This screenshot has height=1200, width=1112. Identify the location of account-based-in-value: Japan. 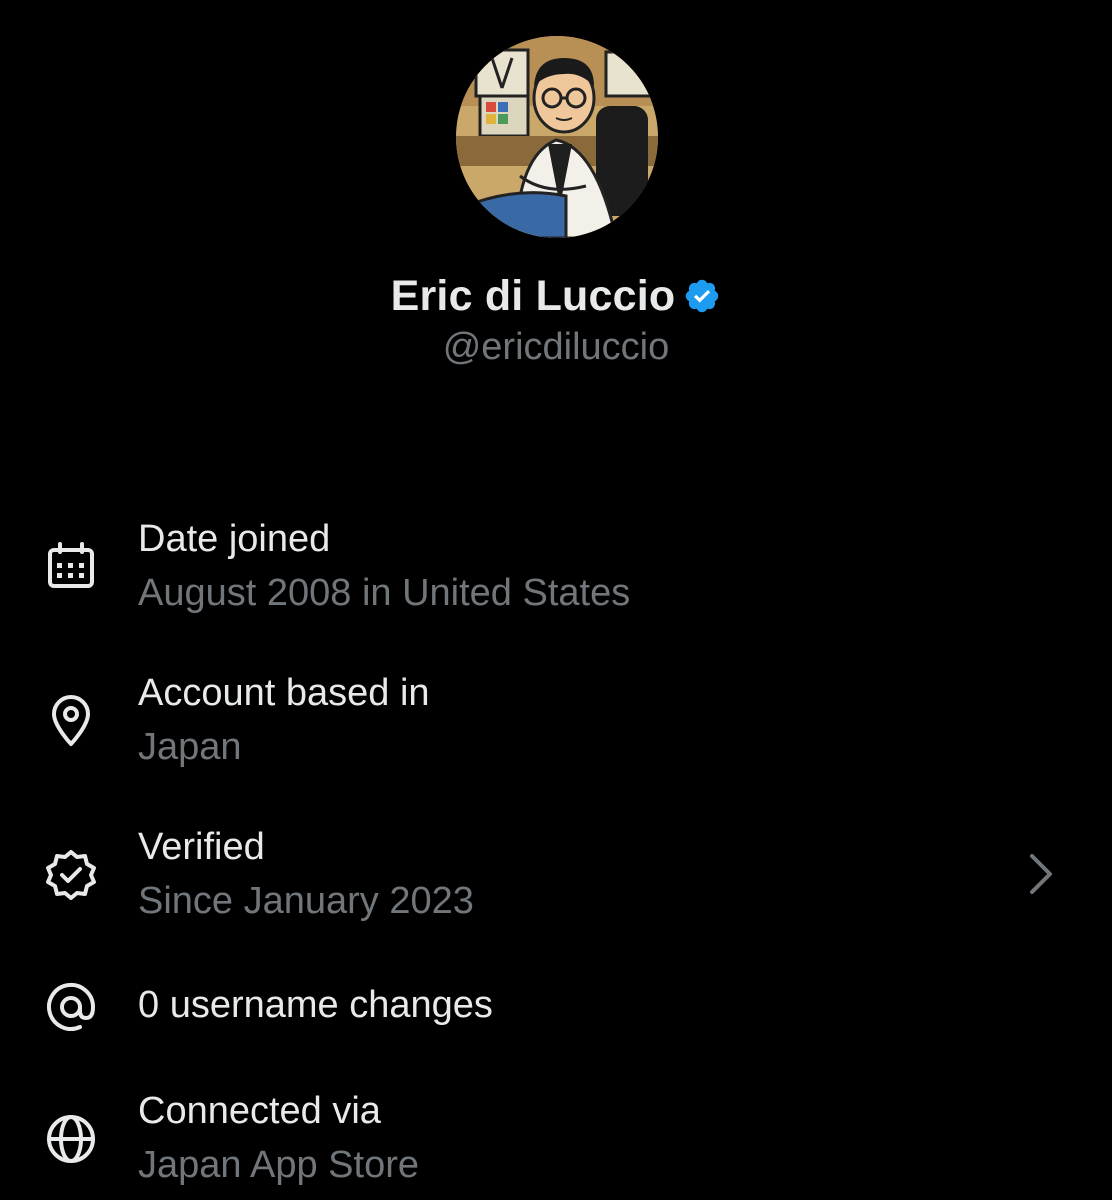
(190, 747).